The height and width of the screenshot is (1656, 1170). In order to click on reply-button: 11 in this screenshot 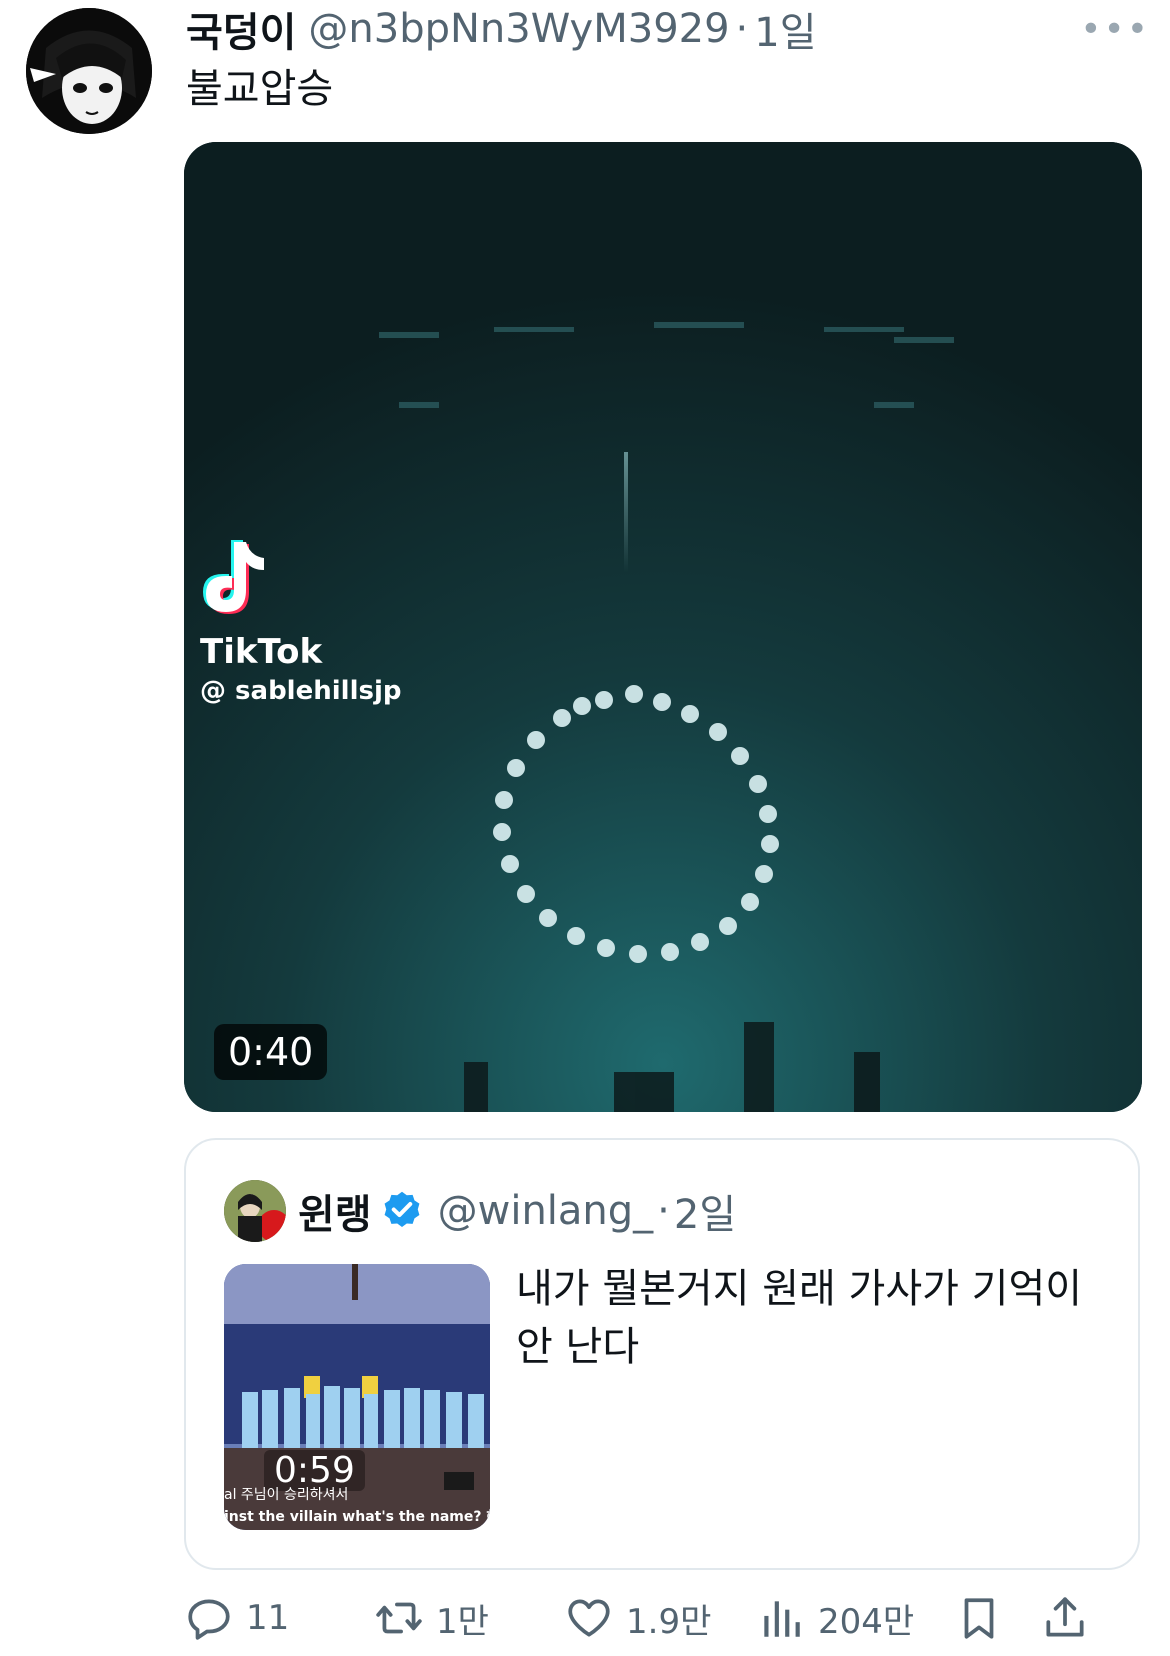, I will do `click(236, 1618)`.